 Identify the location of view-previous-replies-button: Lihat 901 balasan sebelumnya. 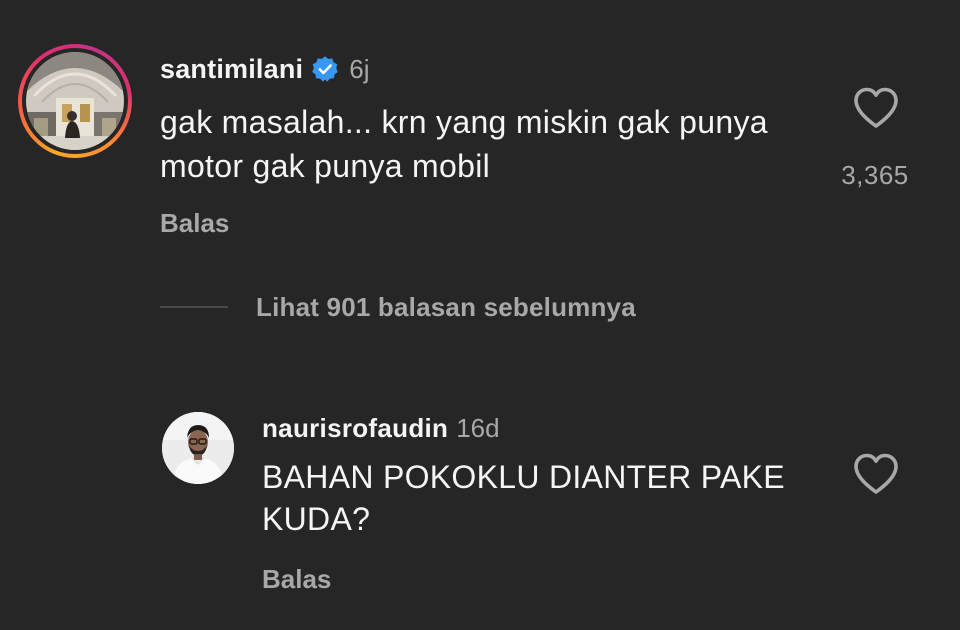
(398, 307).